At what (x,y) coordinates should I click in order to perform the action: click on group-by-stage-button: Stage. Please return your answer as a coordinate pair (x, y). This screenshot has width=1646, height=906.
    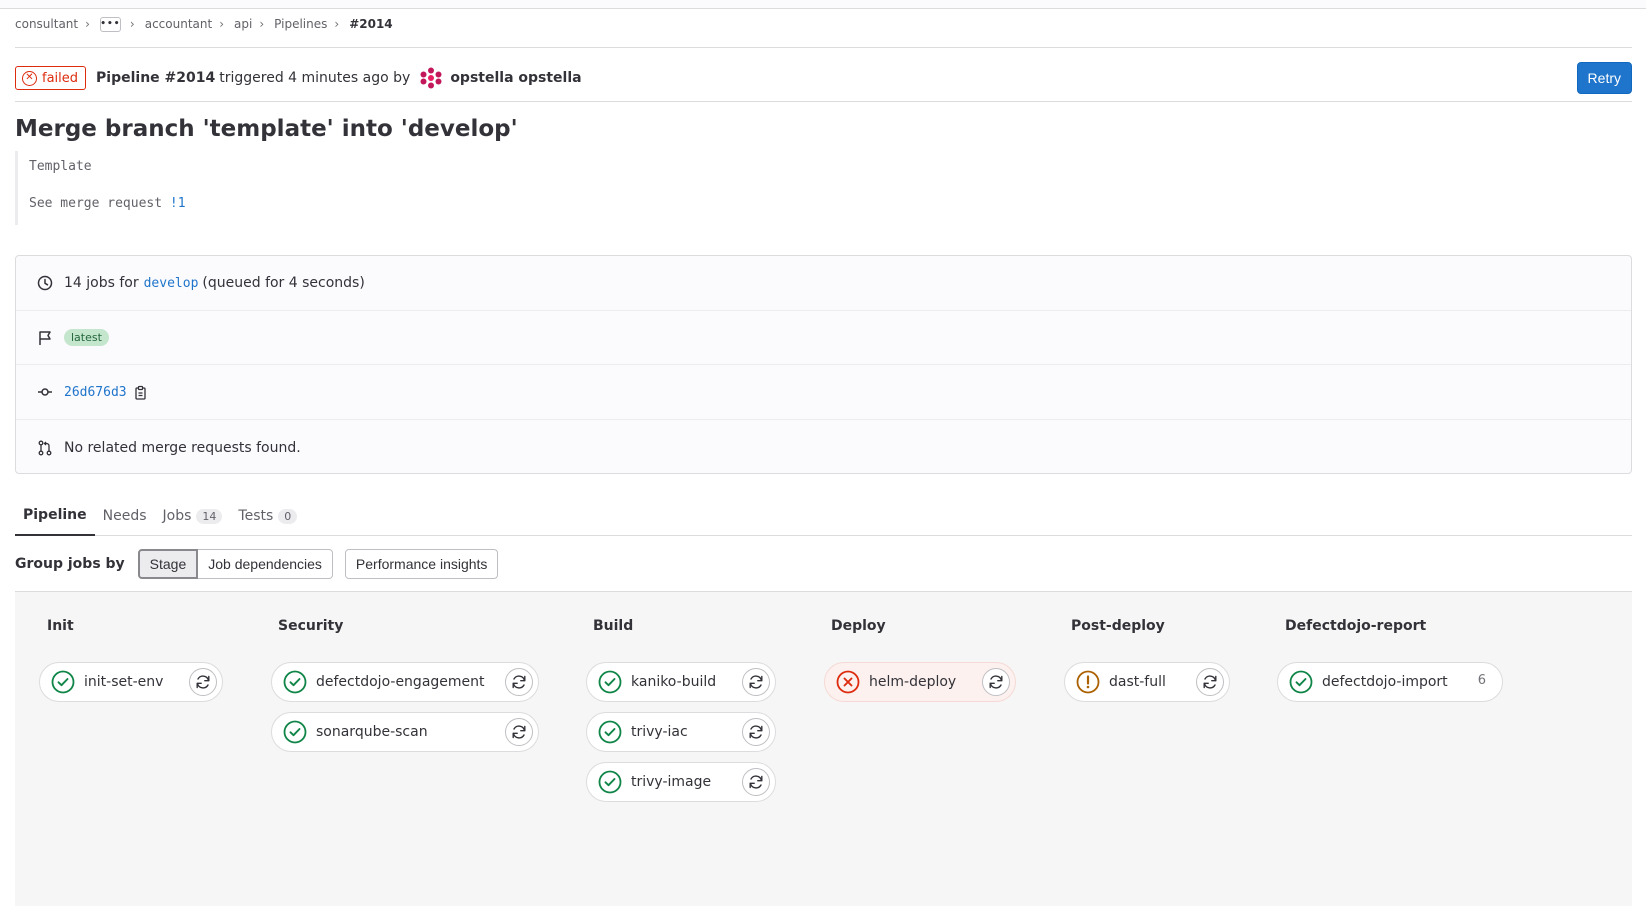
    Looking at the image, I should click on (168, 564).